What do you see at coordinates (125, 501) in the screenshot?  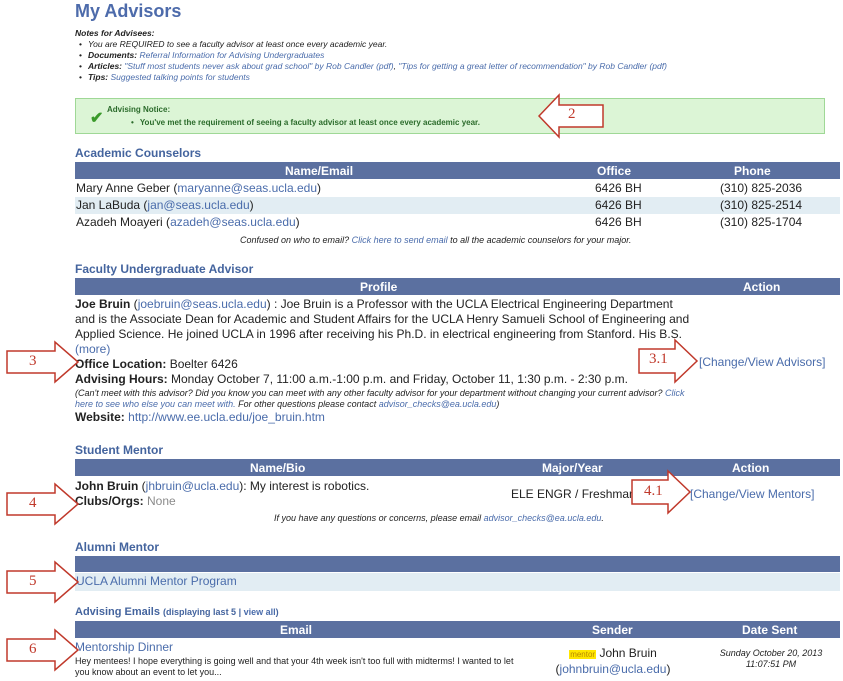 I see `mentor-clubs: Clubs/Orgs: None` at bounding box center [125, 501].